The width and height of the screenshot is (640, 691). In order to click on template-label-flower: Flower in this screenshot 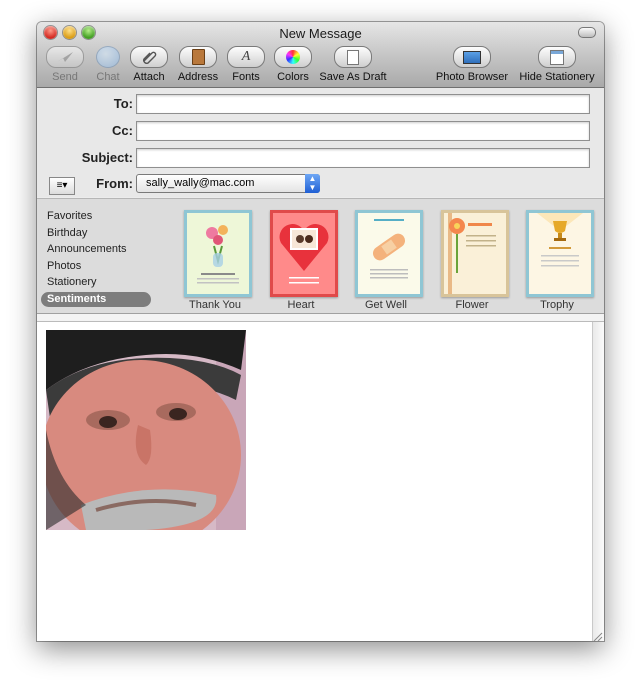, I will do `click(472, 305)`.